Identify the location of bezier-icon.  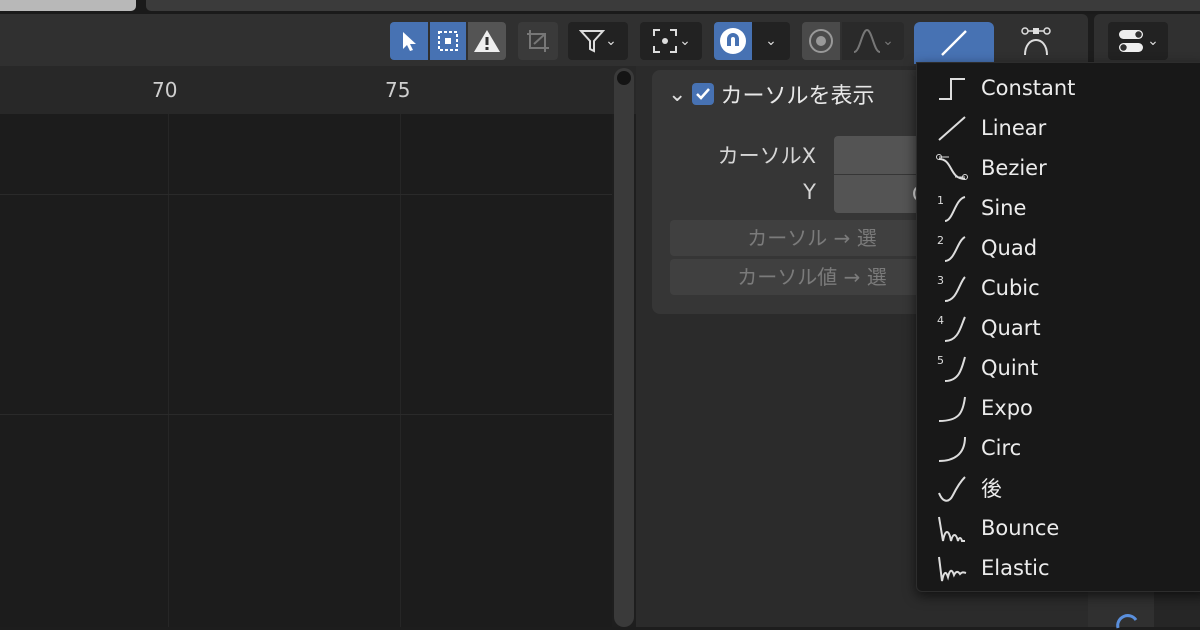
(952, 167).